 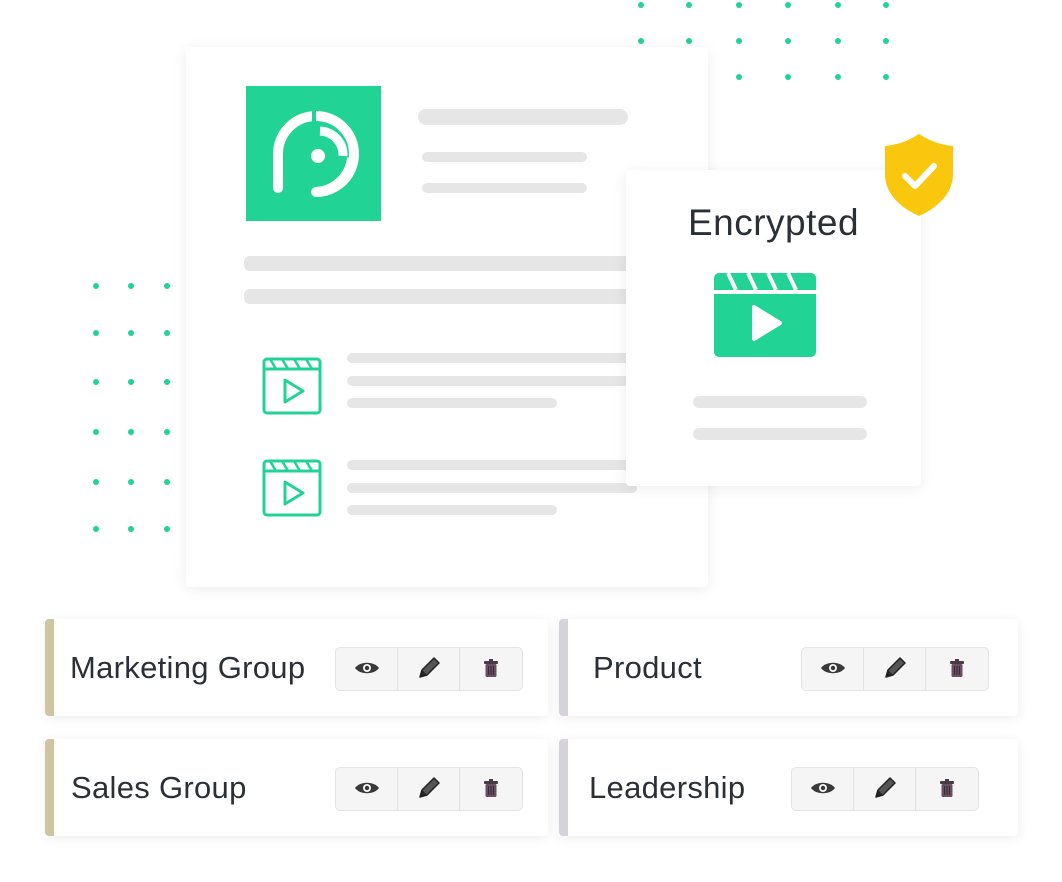 What do you see at coordinates (788, 667) in the screenshot?
I see `group-row: Product` at bounding box center [788, 667].